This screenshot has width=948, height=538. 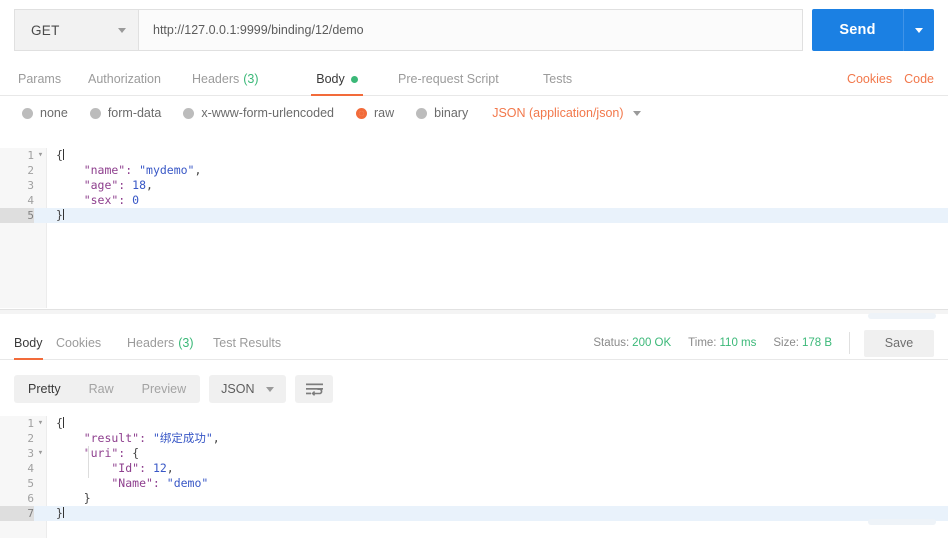 I want to click on response-view-mode-group: Pretty Raw Preview, so click(x=107, y=389).